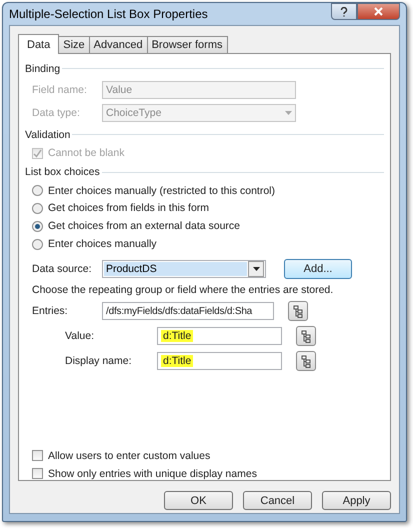 The height and width of the screenshot is (530, 413). I want to click on radio-label: Enter choices manually, so click(102, 244).